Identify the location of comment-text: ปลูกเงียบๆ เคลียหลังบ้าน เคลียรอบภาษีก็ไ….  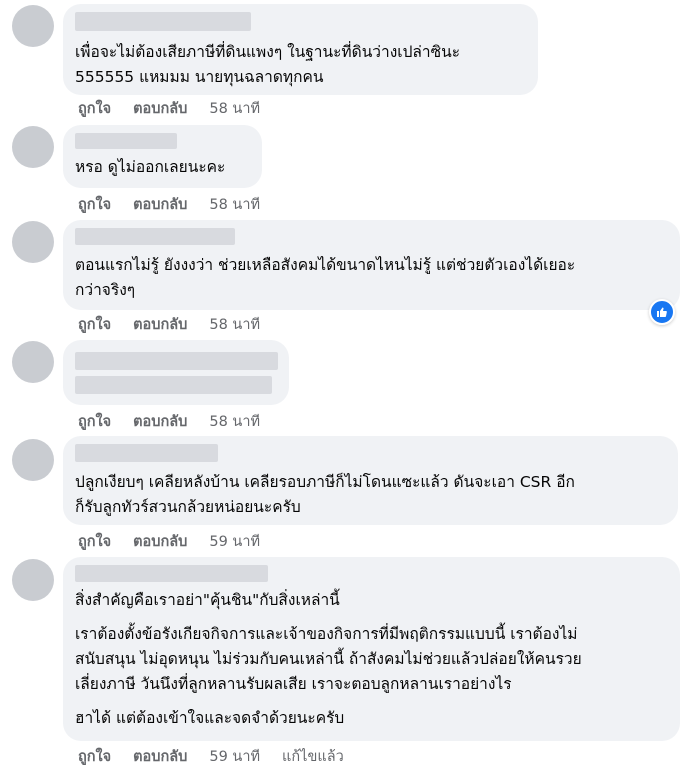
(370, 495).